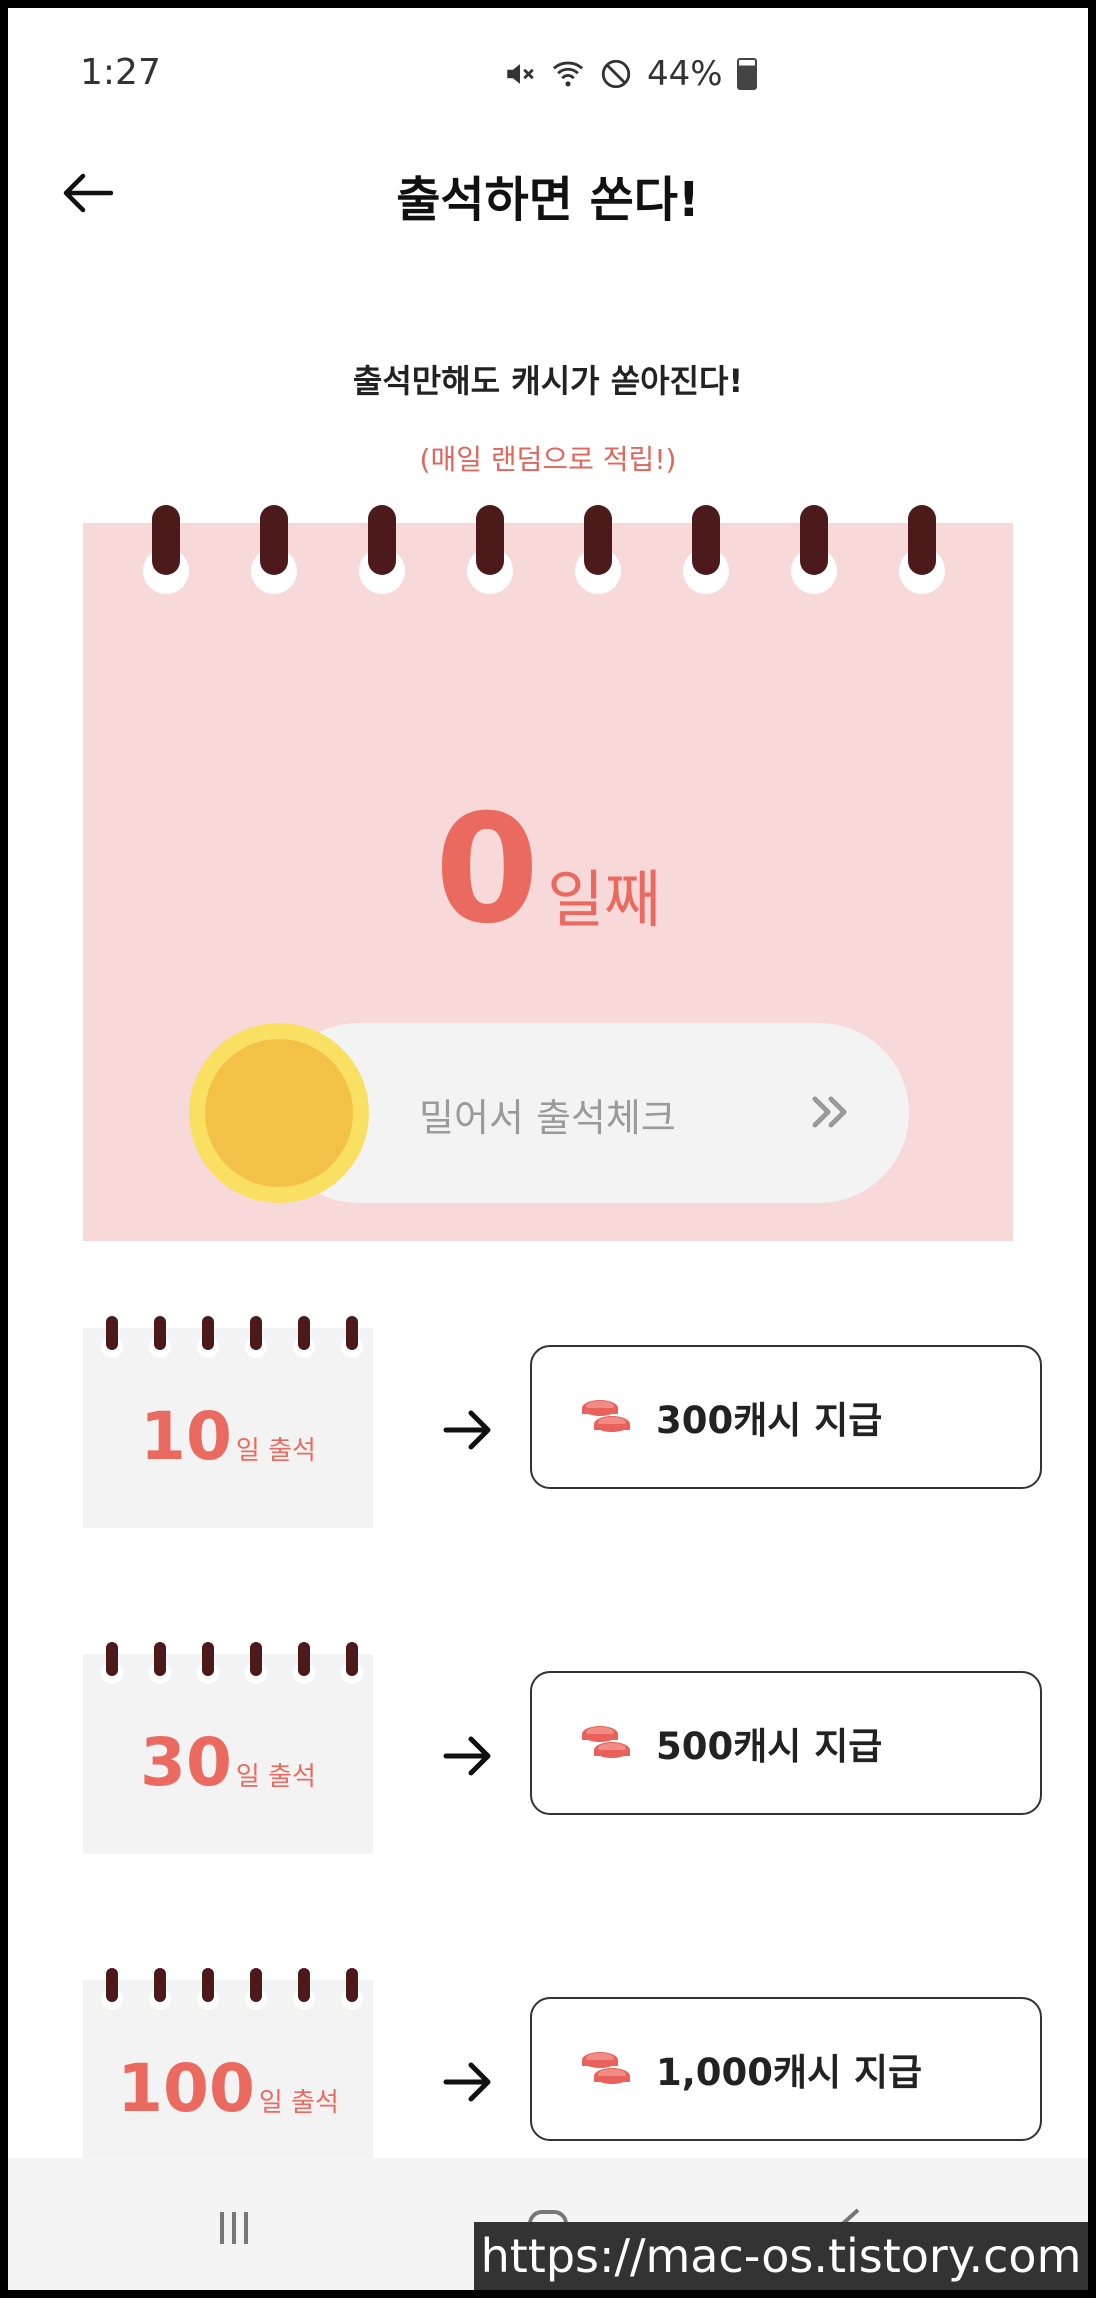 The image size is (1096, 2298). I want to click on mini-calendar: 30 일 출석, so click(228, 1748).